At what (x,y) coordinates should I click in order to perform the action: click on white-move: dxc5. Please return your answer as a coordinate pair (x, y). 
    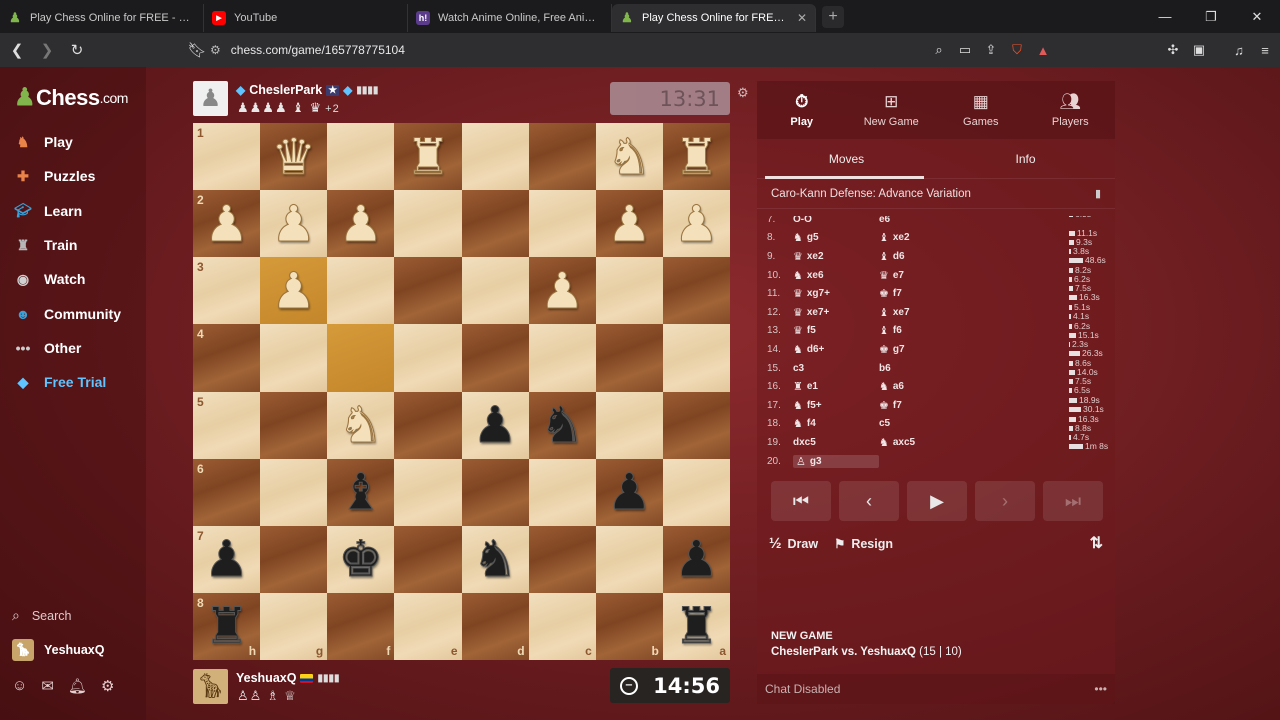
    Looking at the image, I should click on (836, 442).